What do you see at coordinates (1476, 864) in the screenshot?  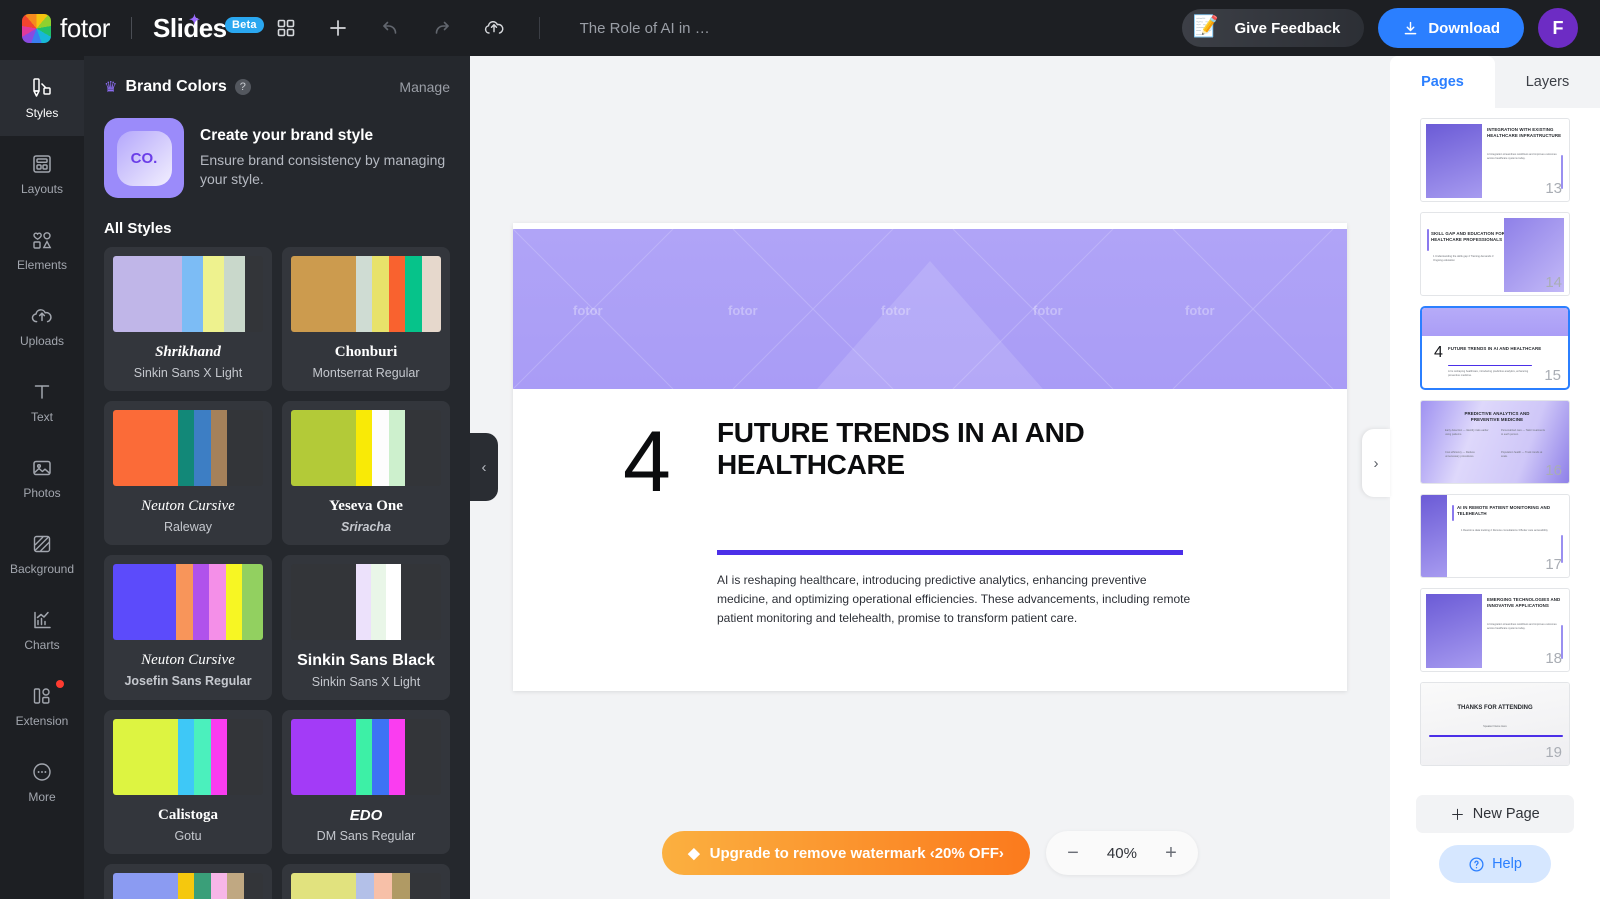 I see `question-circle-icon` at bounding box center [1476, 864].